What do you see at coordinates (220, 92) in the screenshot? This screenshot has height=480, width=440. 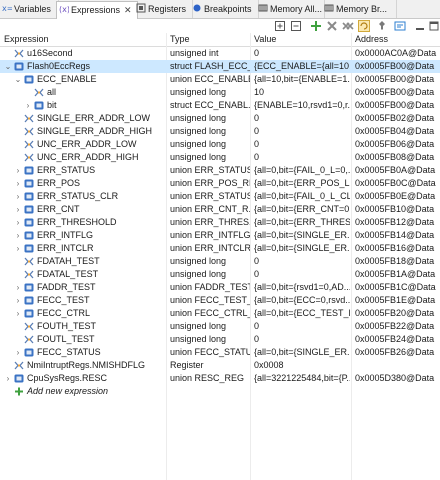 I see `tree-row: all unsigned long 10 0x0005FB00@Data` at bounding box center [220, 92].